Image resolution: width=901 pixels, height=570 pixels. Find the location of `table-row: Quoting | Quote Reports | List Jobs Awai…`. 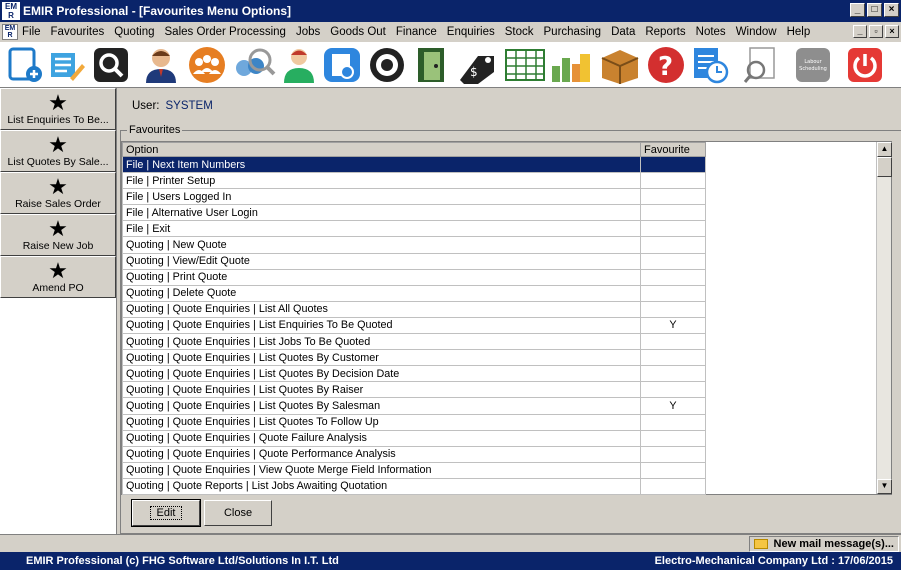

table-row: Quoting | Quote Reports | List Jobs Awai… is located at coordinates (414, 486).